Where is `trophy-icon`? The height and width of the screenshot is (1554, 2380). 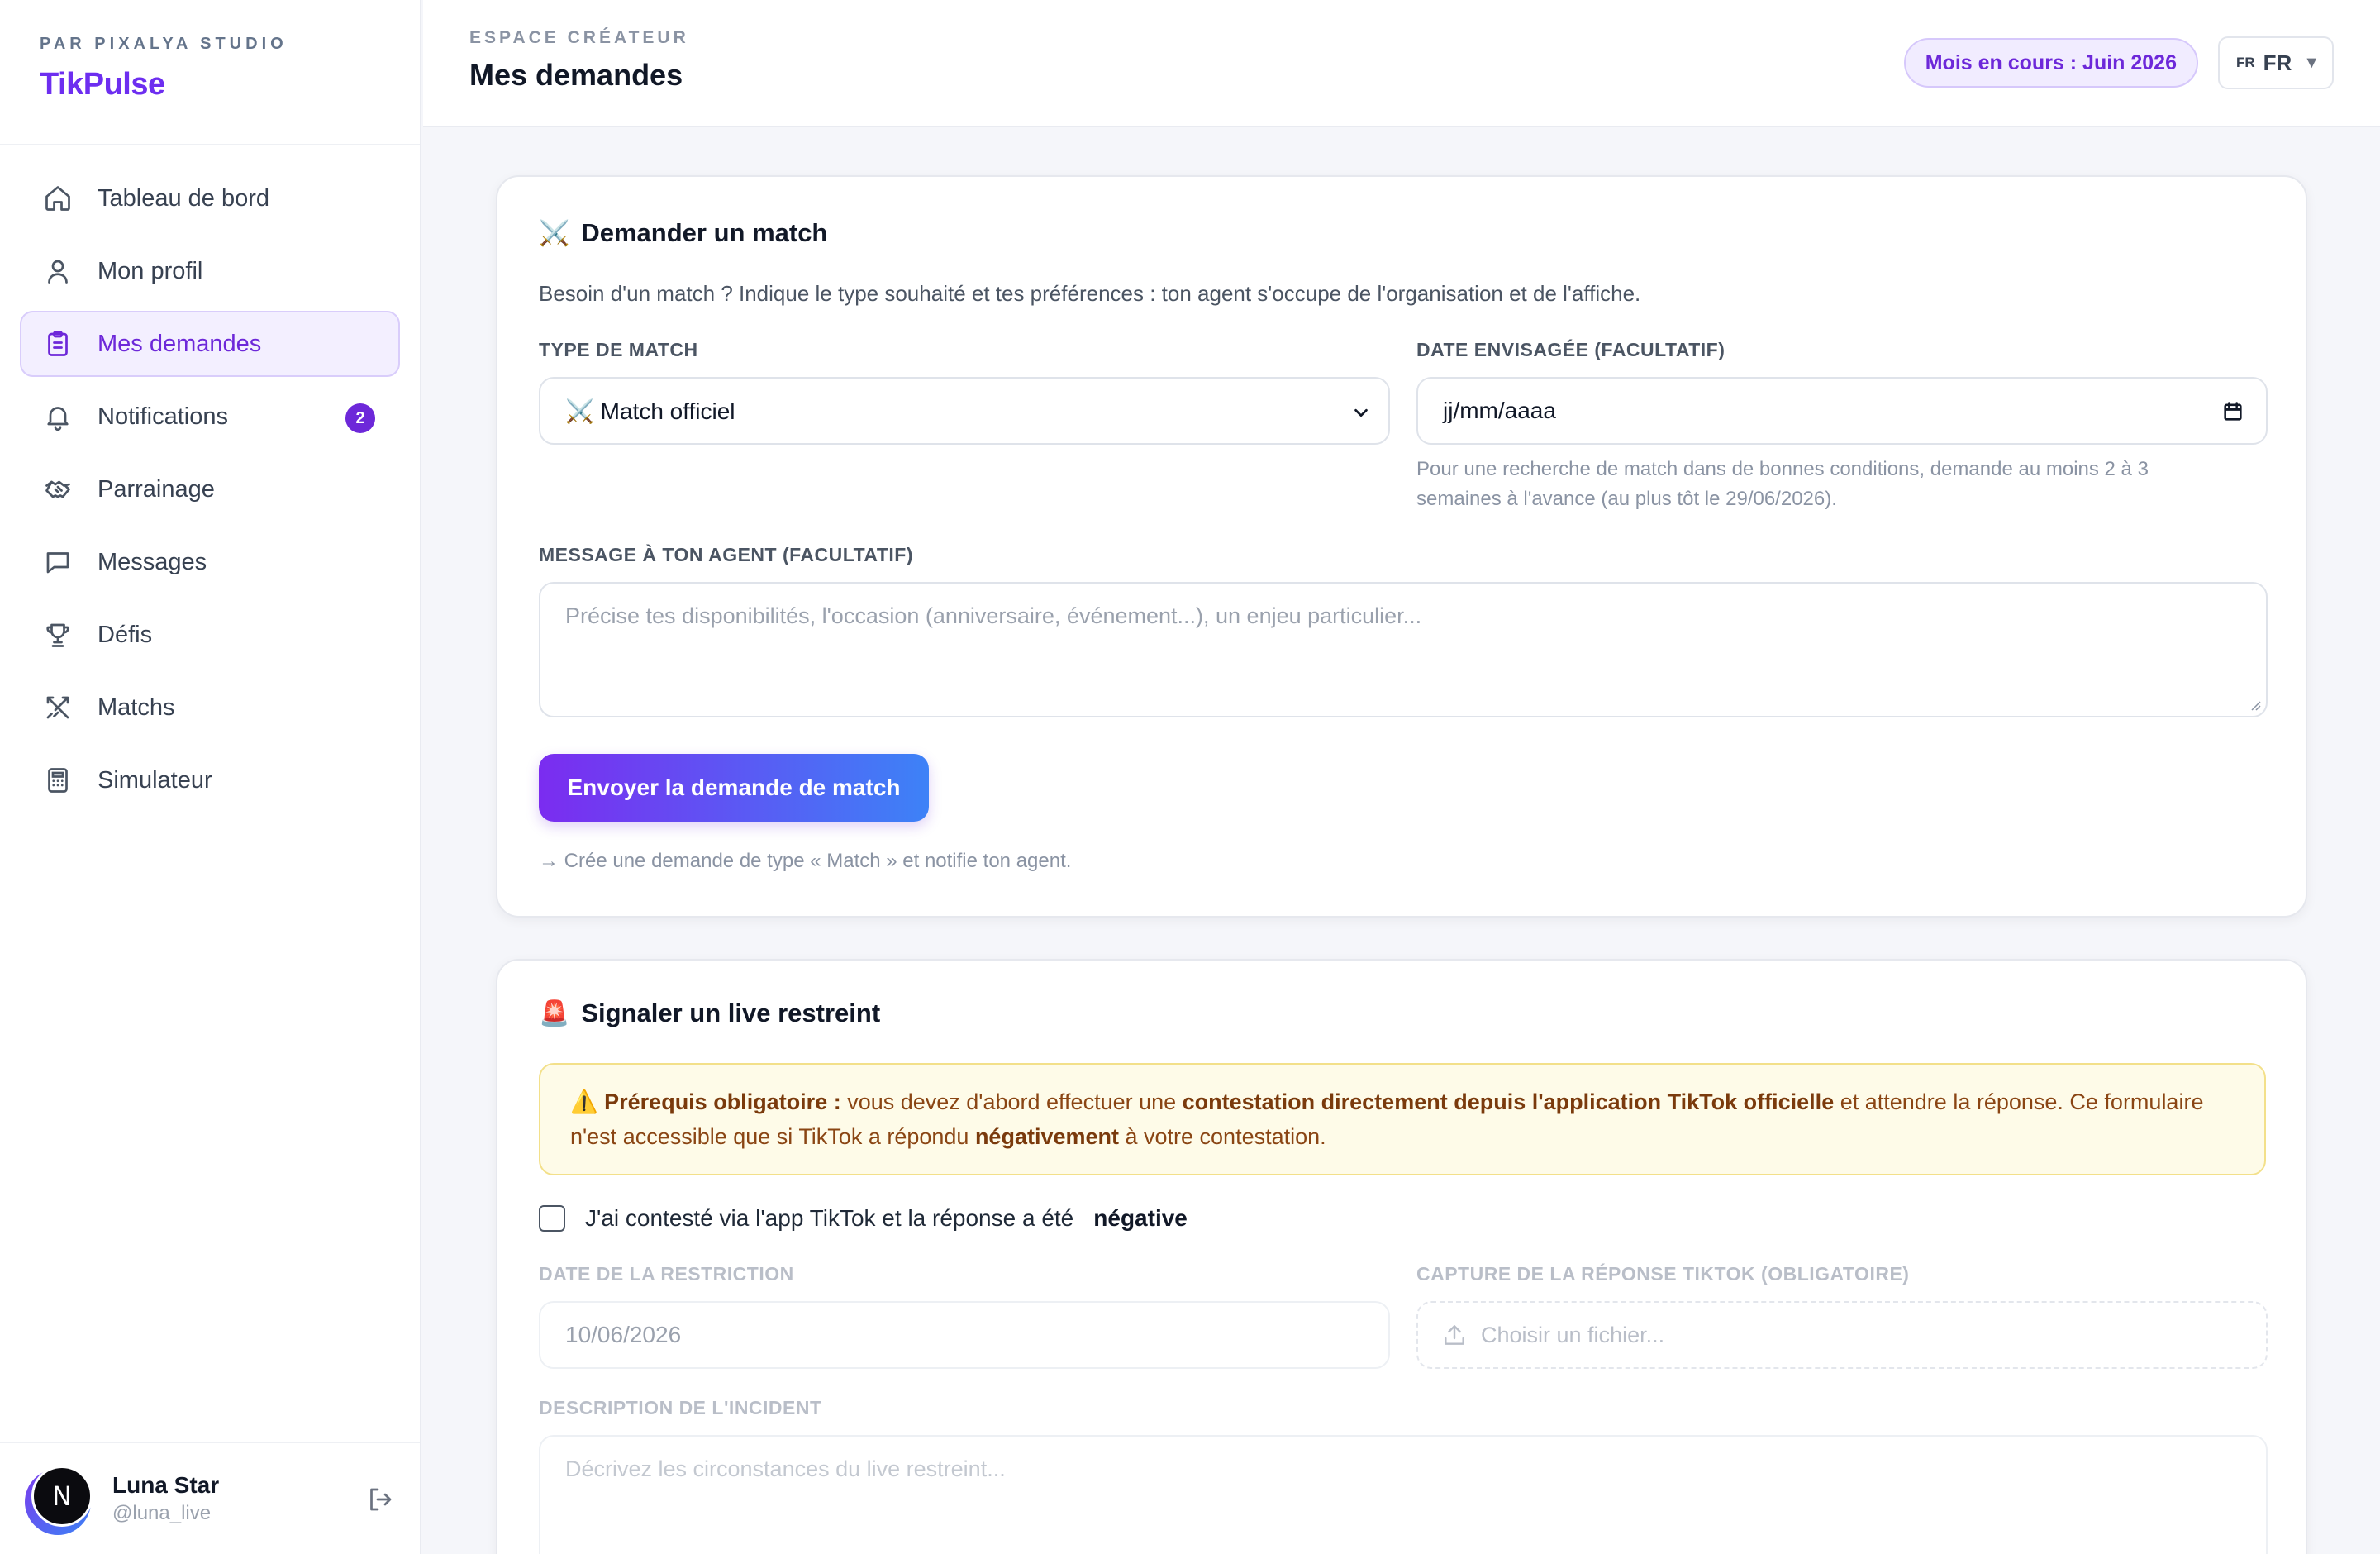 trophy-icon is located at coordinates (58, 635).